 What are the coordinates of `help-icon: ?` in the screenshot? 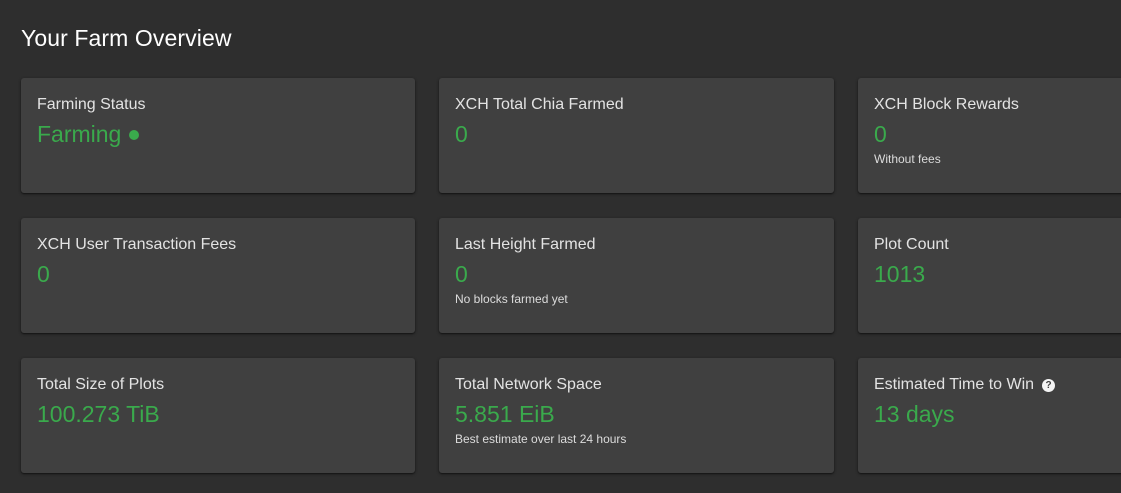 It's located at (1049, 385).